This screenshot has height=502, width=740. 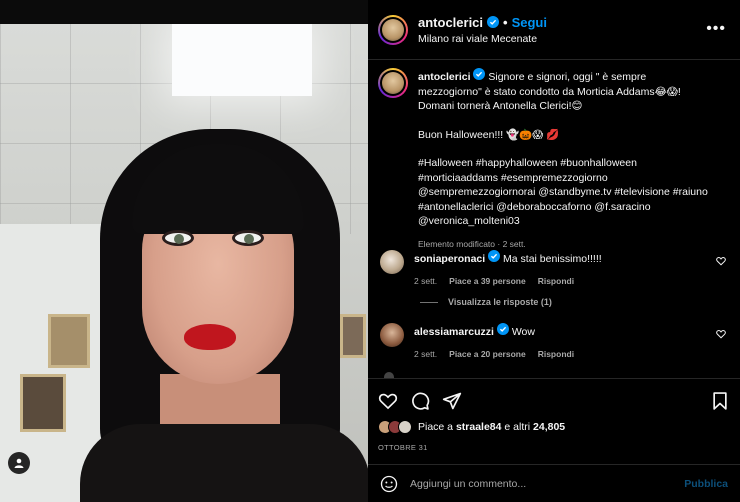 I want to click on caption-line: Signore e signori, oggi " è sempre, so click(x=567, y=77).